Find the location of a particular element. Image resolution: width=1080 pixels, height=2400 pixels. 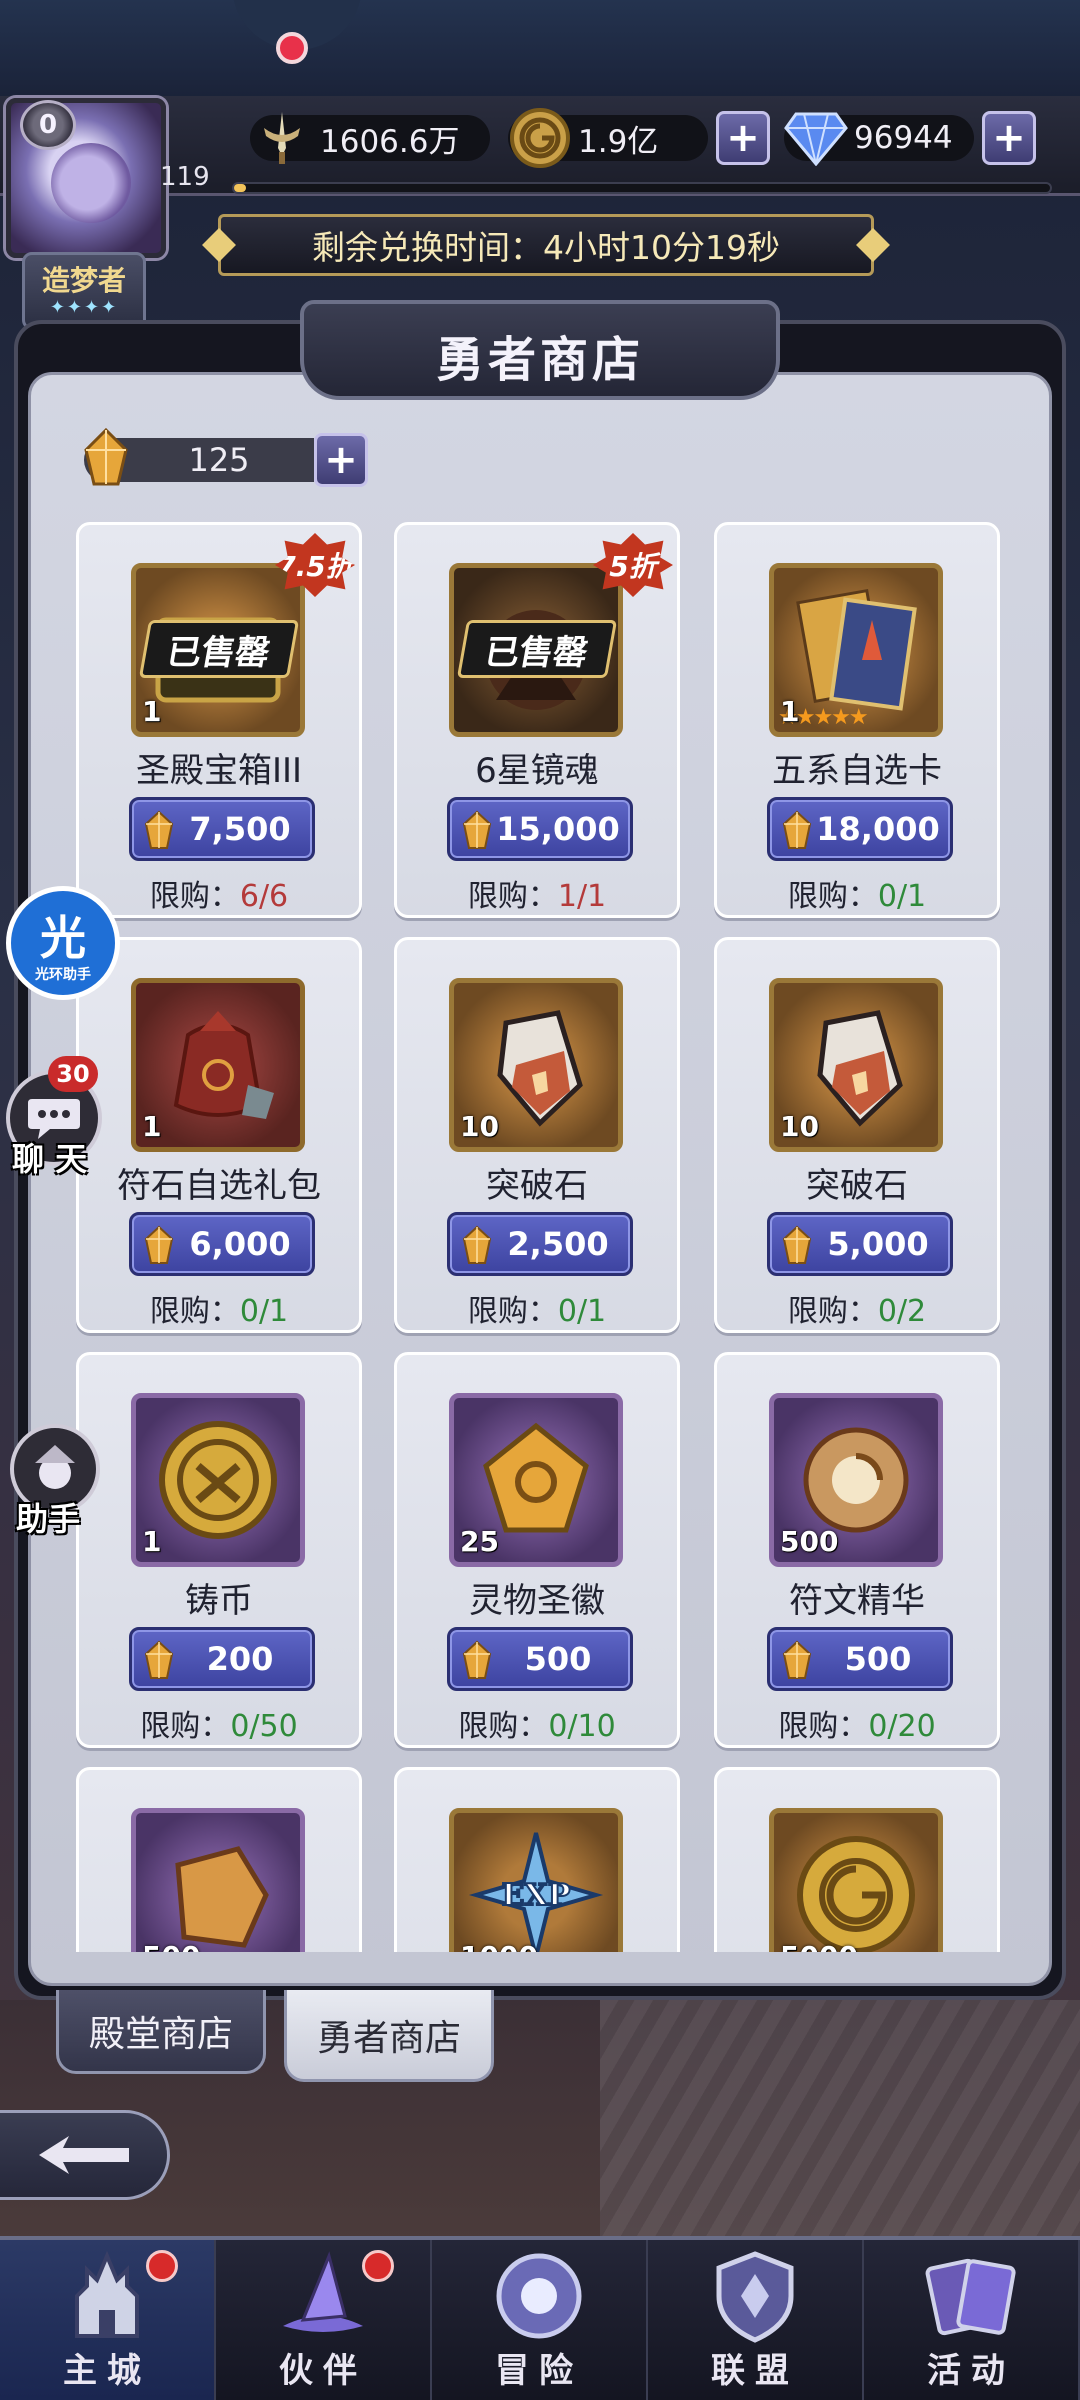

item-price: 500 is located at coordinates (558, 1659).